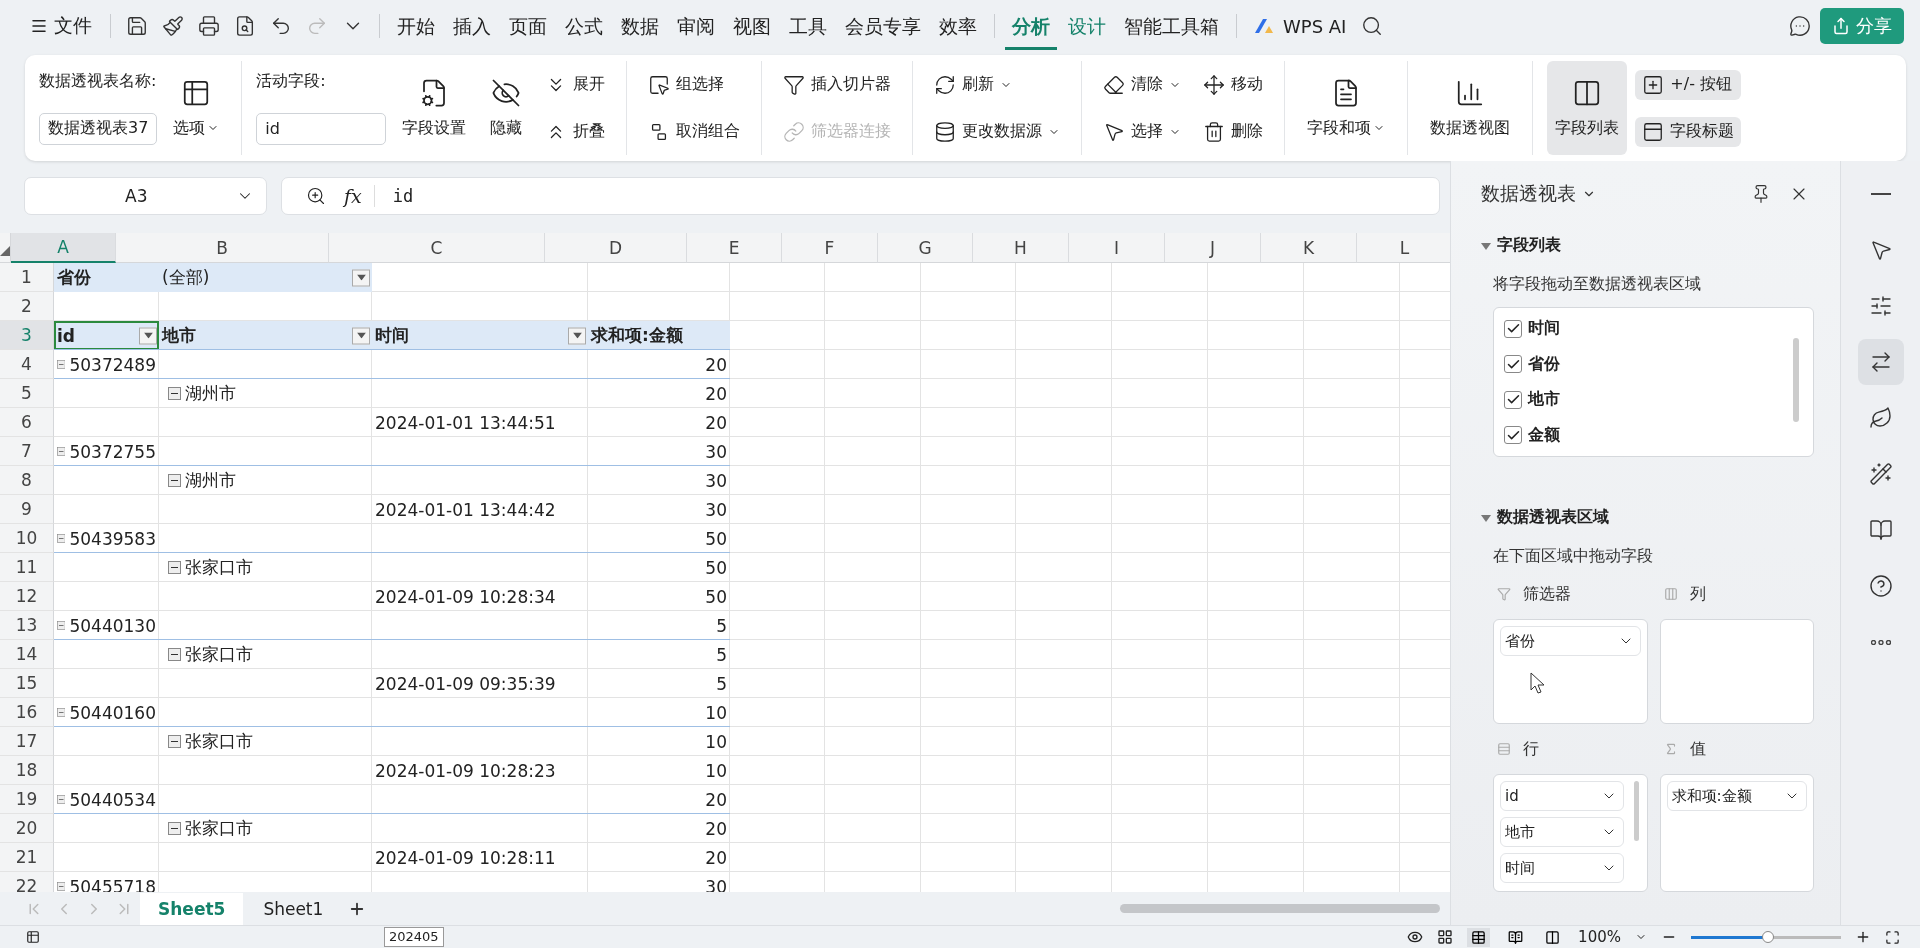 This screenshot has height=948, width=1920. Describe the element at coordinates (1171, 27) in the screenshot. I see `menu-tab: 智能工具箱` at that location.